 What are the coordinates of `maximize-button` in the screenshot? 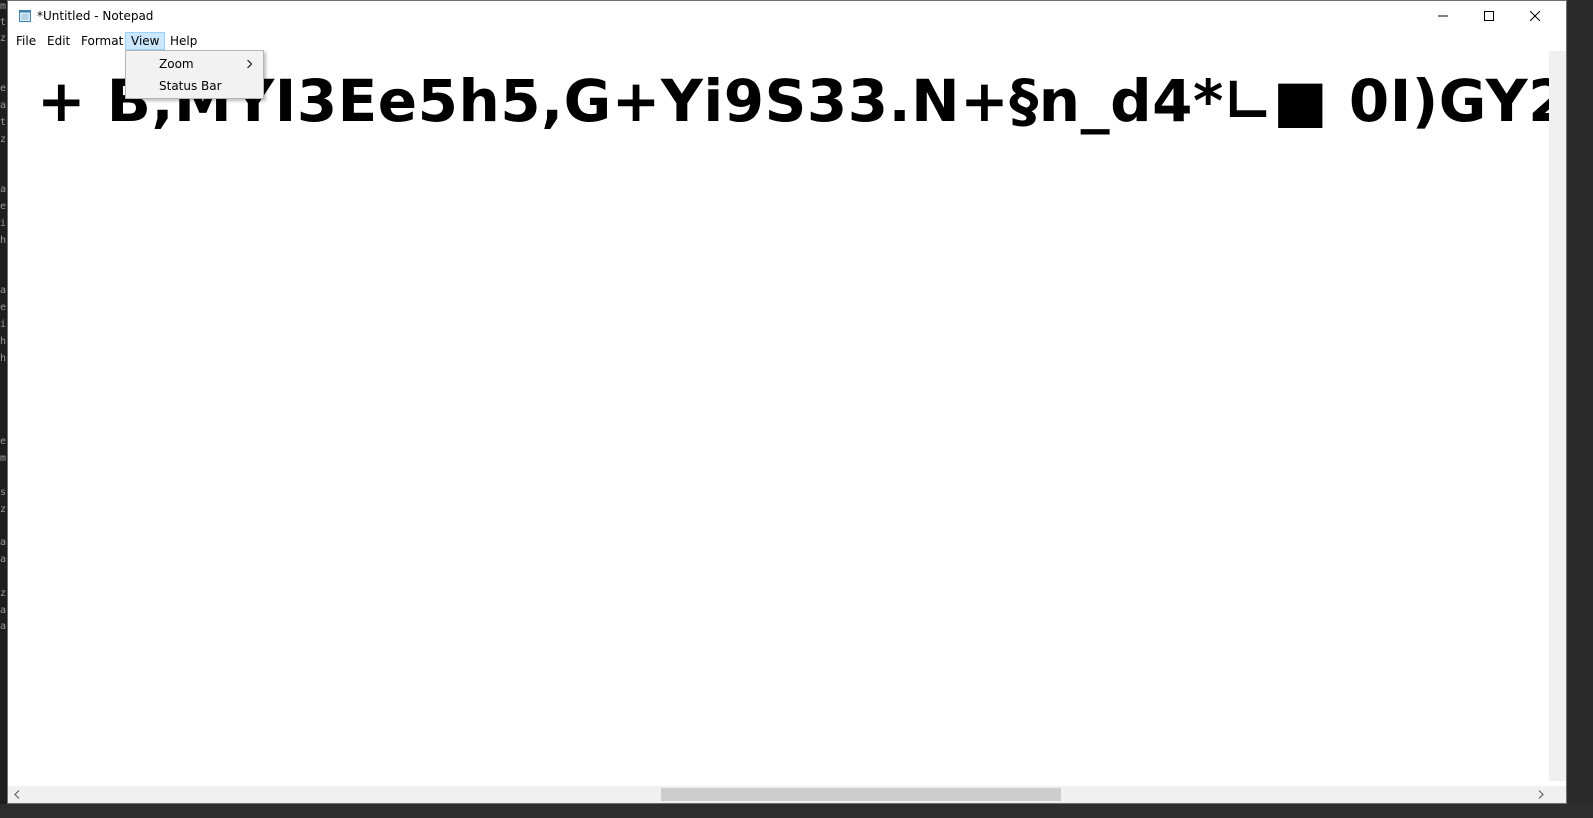 It's located at (1489, 16).